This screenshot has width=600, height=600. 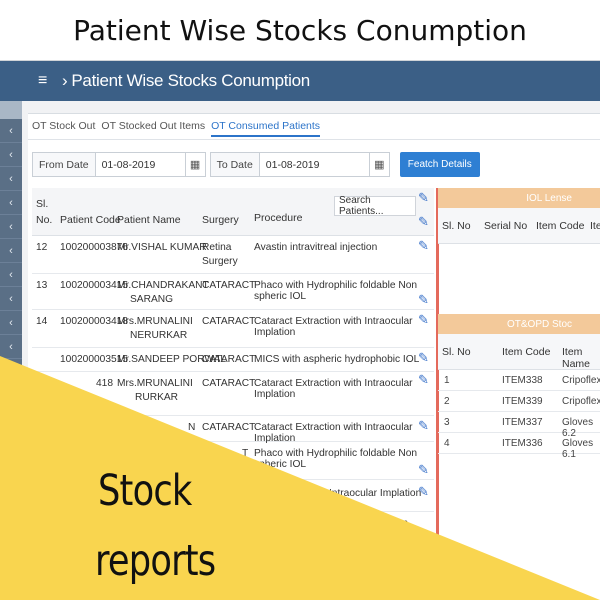 What do you see at coordinates (157, 397) in the screenshot?
I see `row-name-line2: RURKAR` at bounding box center [157, 397].